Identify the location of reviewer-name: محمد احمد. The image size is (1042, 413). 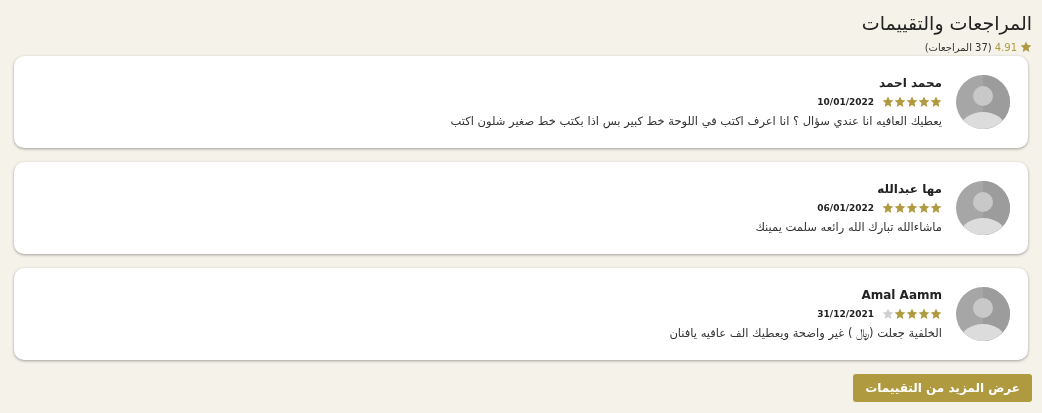
(910, 83).